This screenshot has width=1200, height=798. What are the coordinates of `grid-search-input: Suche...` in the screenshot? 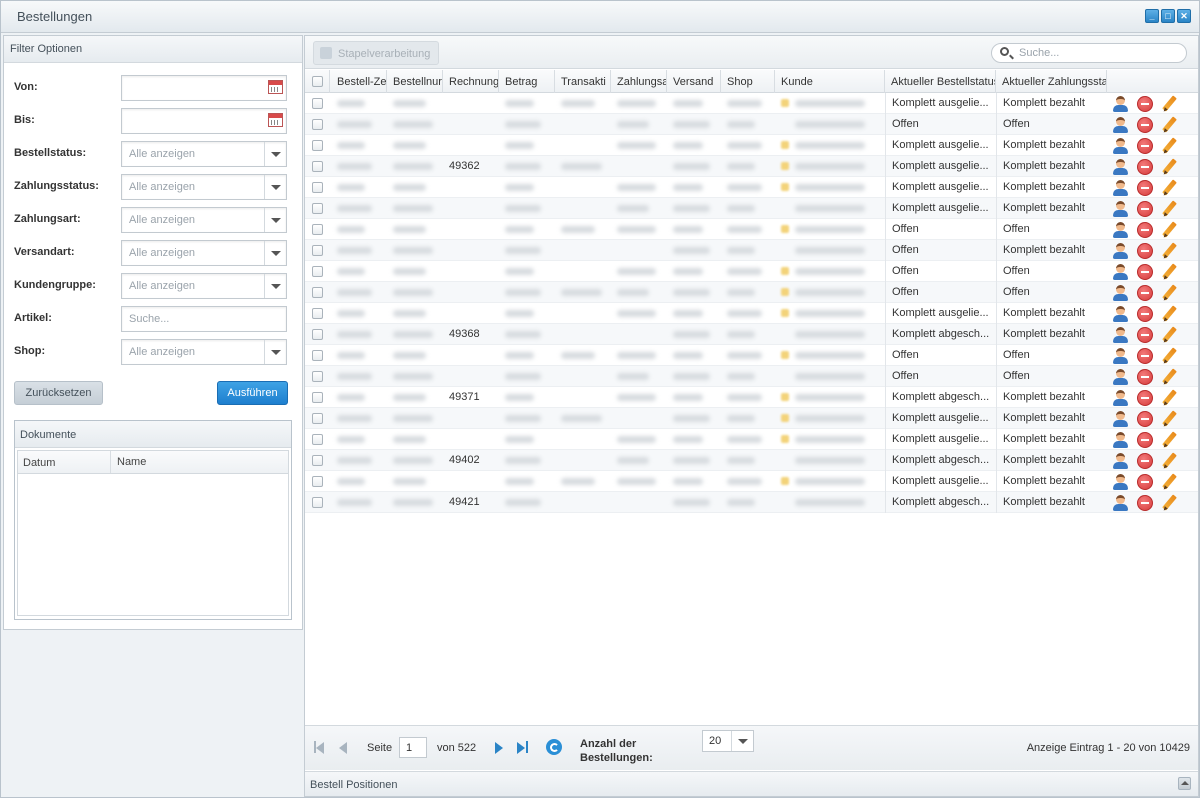 It's located at (1089, 53).